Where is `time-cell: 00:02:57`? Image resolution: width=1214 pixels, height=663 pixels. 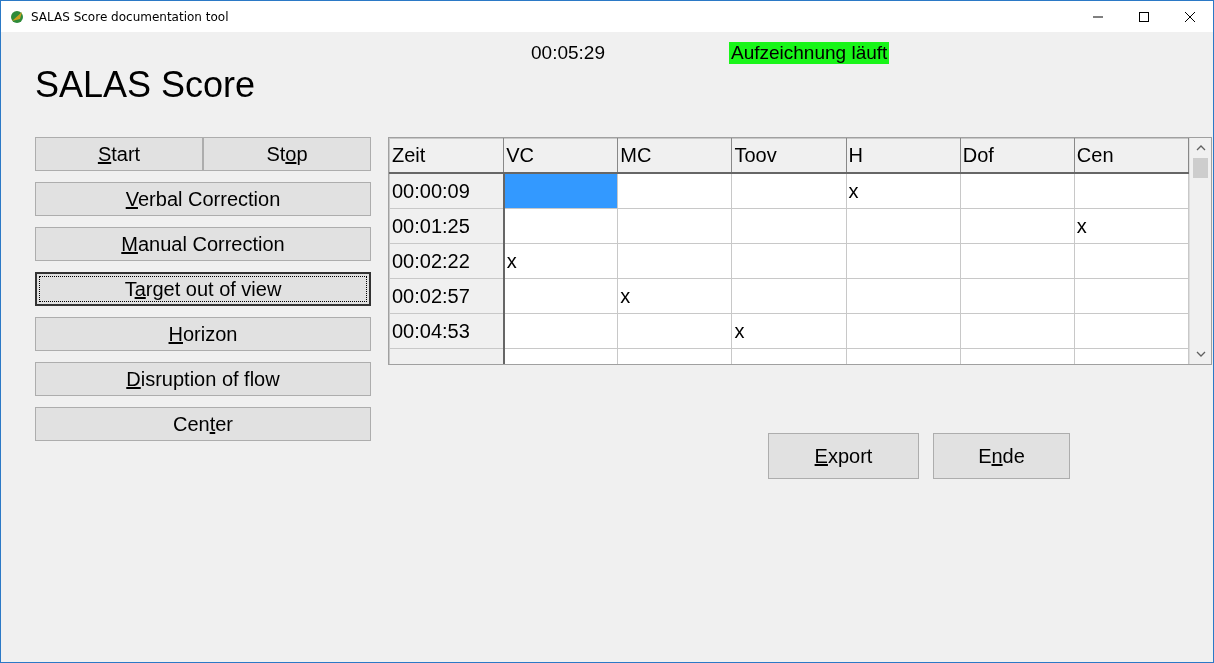
time-cell: 00:02:57 is located at coordinates (446, 296).